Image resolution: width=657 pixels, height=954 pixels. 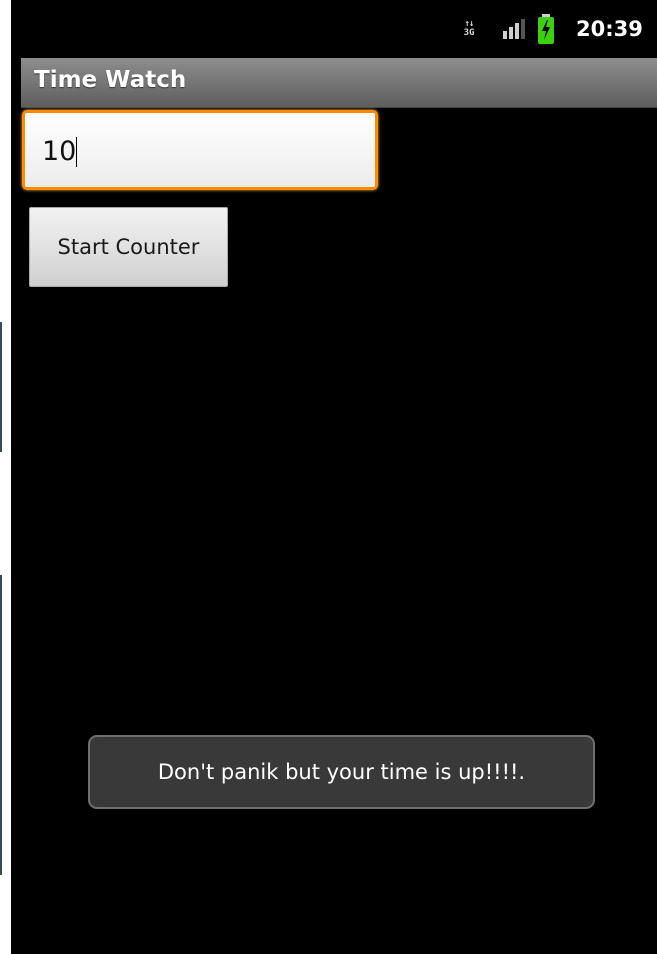 I want to click on status-time: 20:39, so click(x=609, y=29).